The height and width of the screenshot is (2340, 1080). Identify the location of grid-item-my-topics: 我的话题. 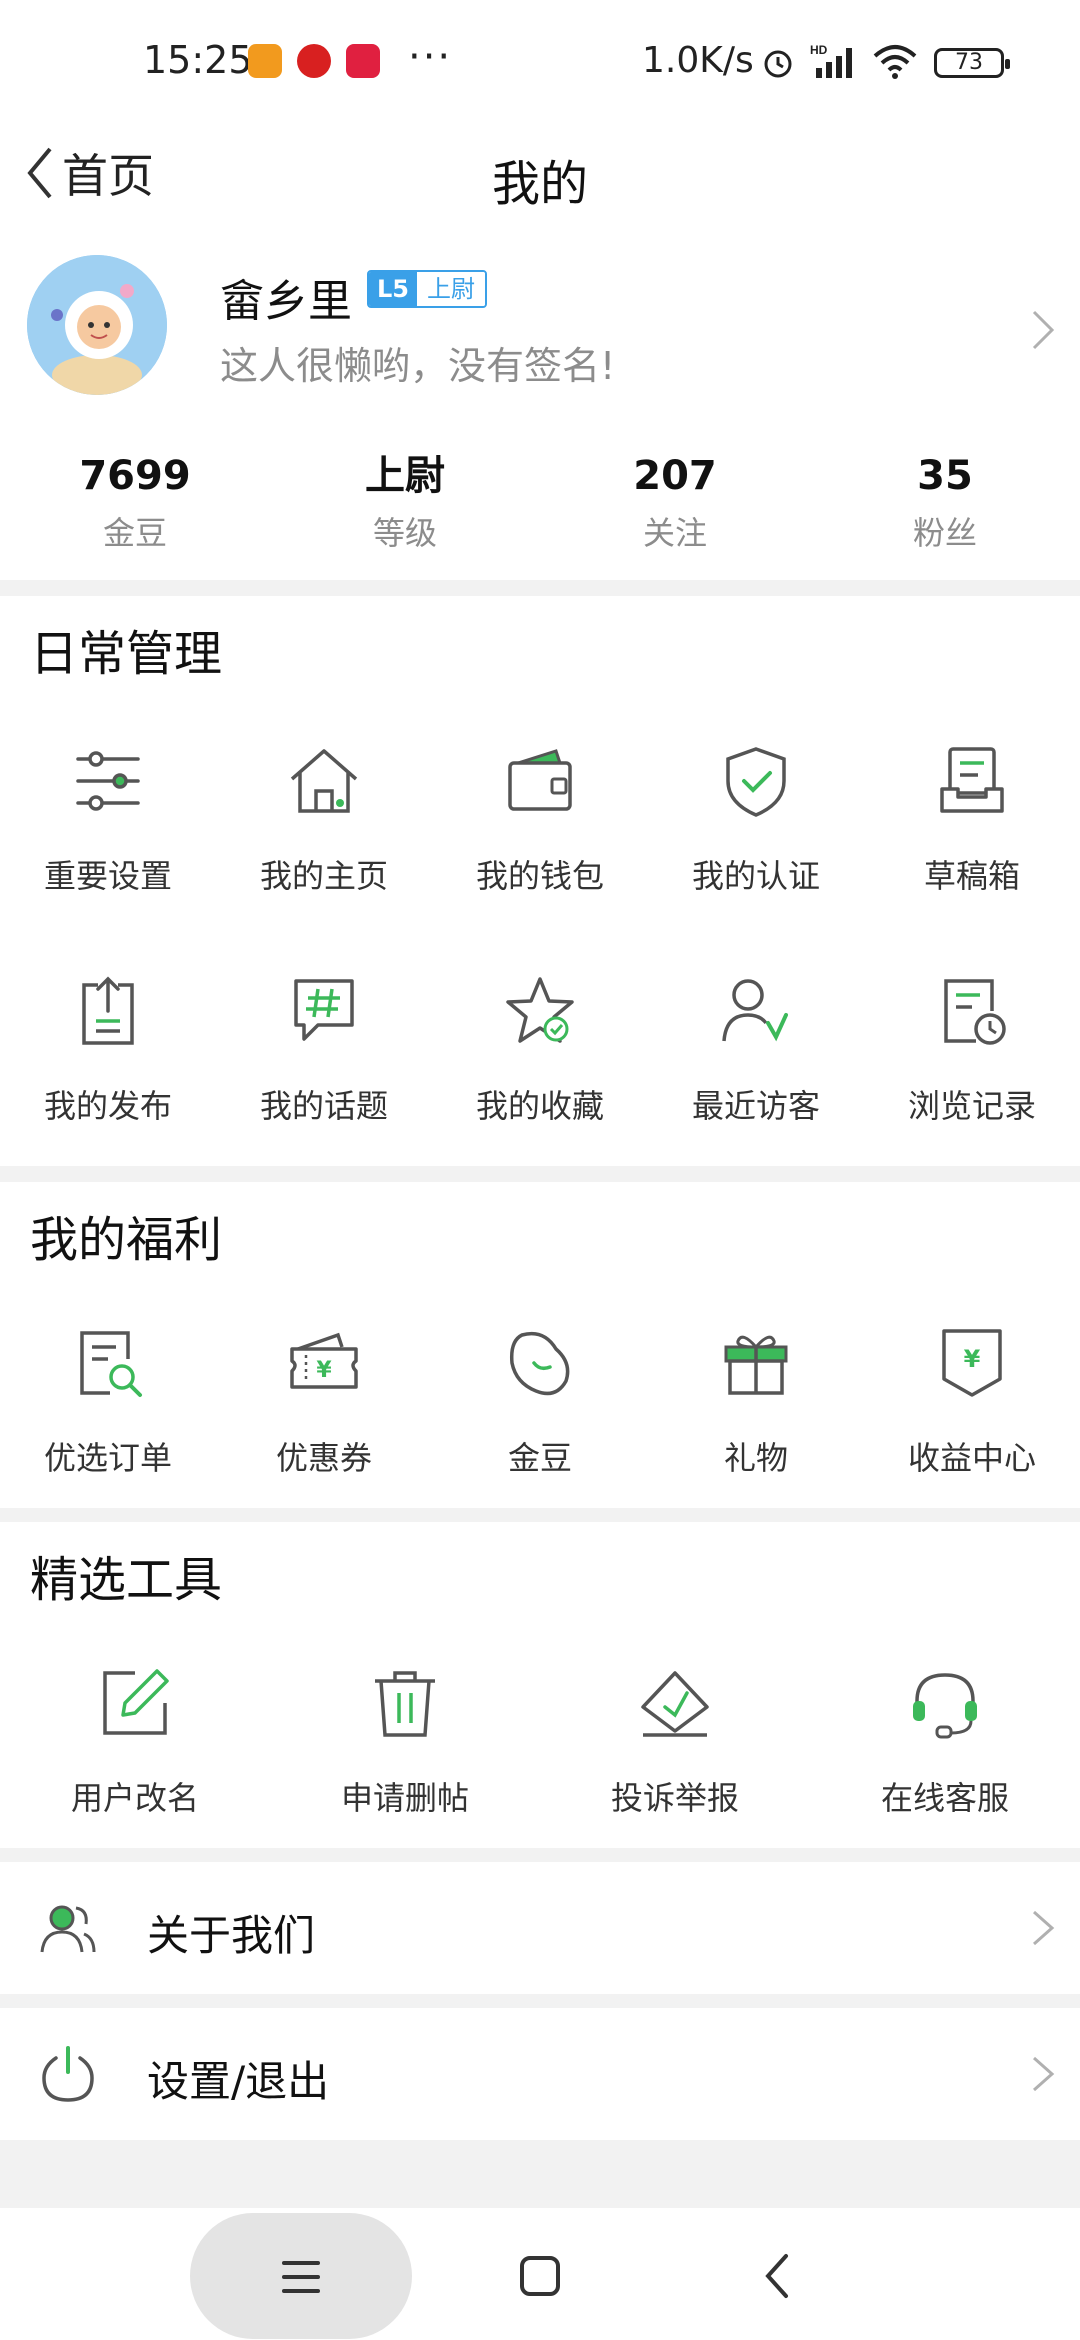
(324, 1041).